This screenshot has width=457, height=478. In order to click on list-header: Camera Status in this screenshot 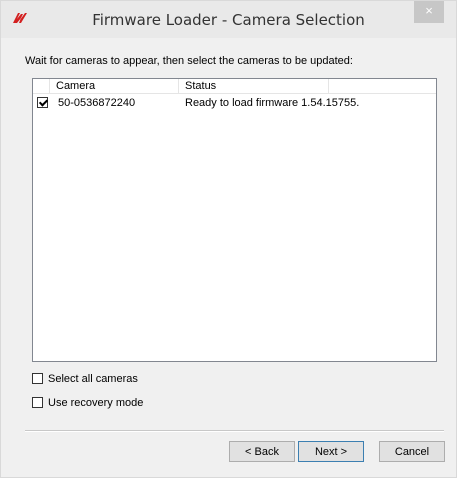, I will do `click(234, 86)`.